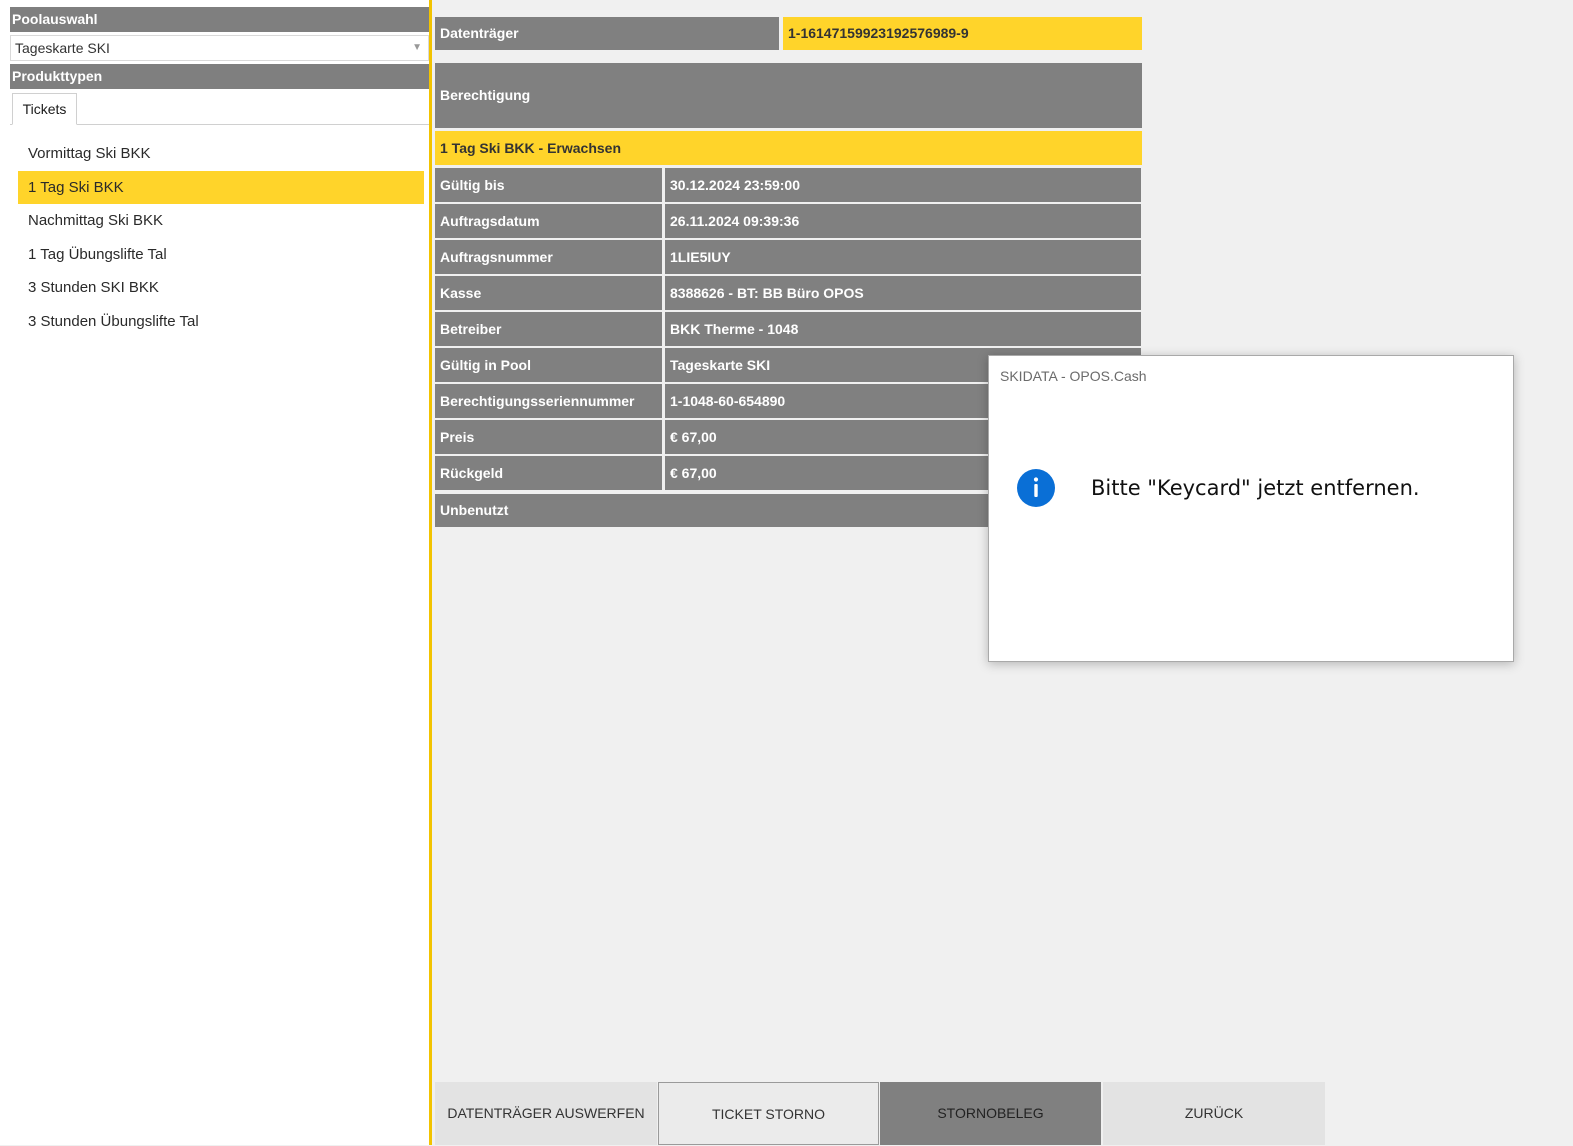  I want to click on berechtigung-header: Berechtigung, so click(788, 95).